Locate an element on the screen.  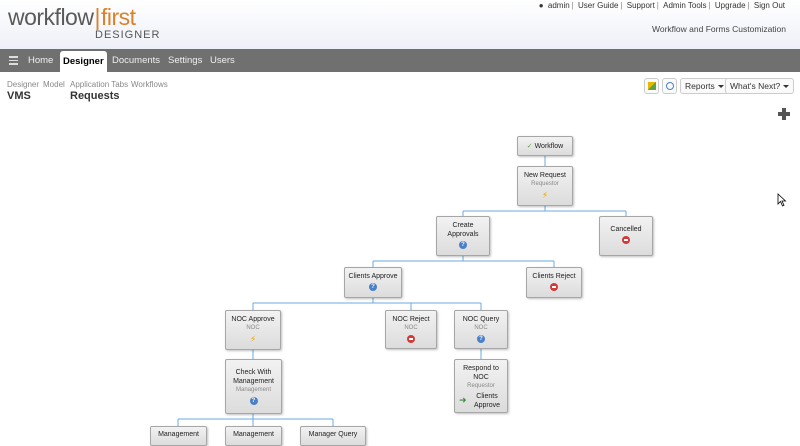
node-new-request: New Request Requestor ⚡ is located at coordinates (545, 186).